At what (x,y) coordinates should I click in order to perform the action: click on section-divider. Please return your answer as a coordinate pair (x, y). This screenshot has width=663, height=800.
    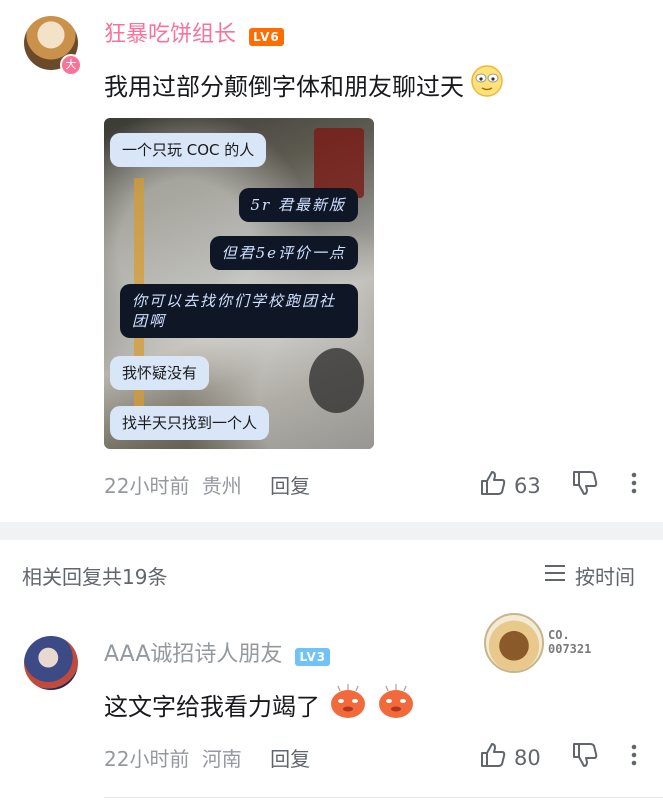
    Looking at the image, I should click on (331, 531).